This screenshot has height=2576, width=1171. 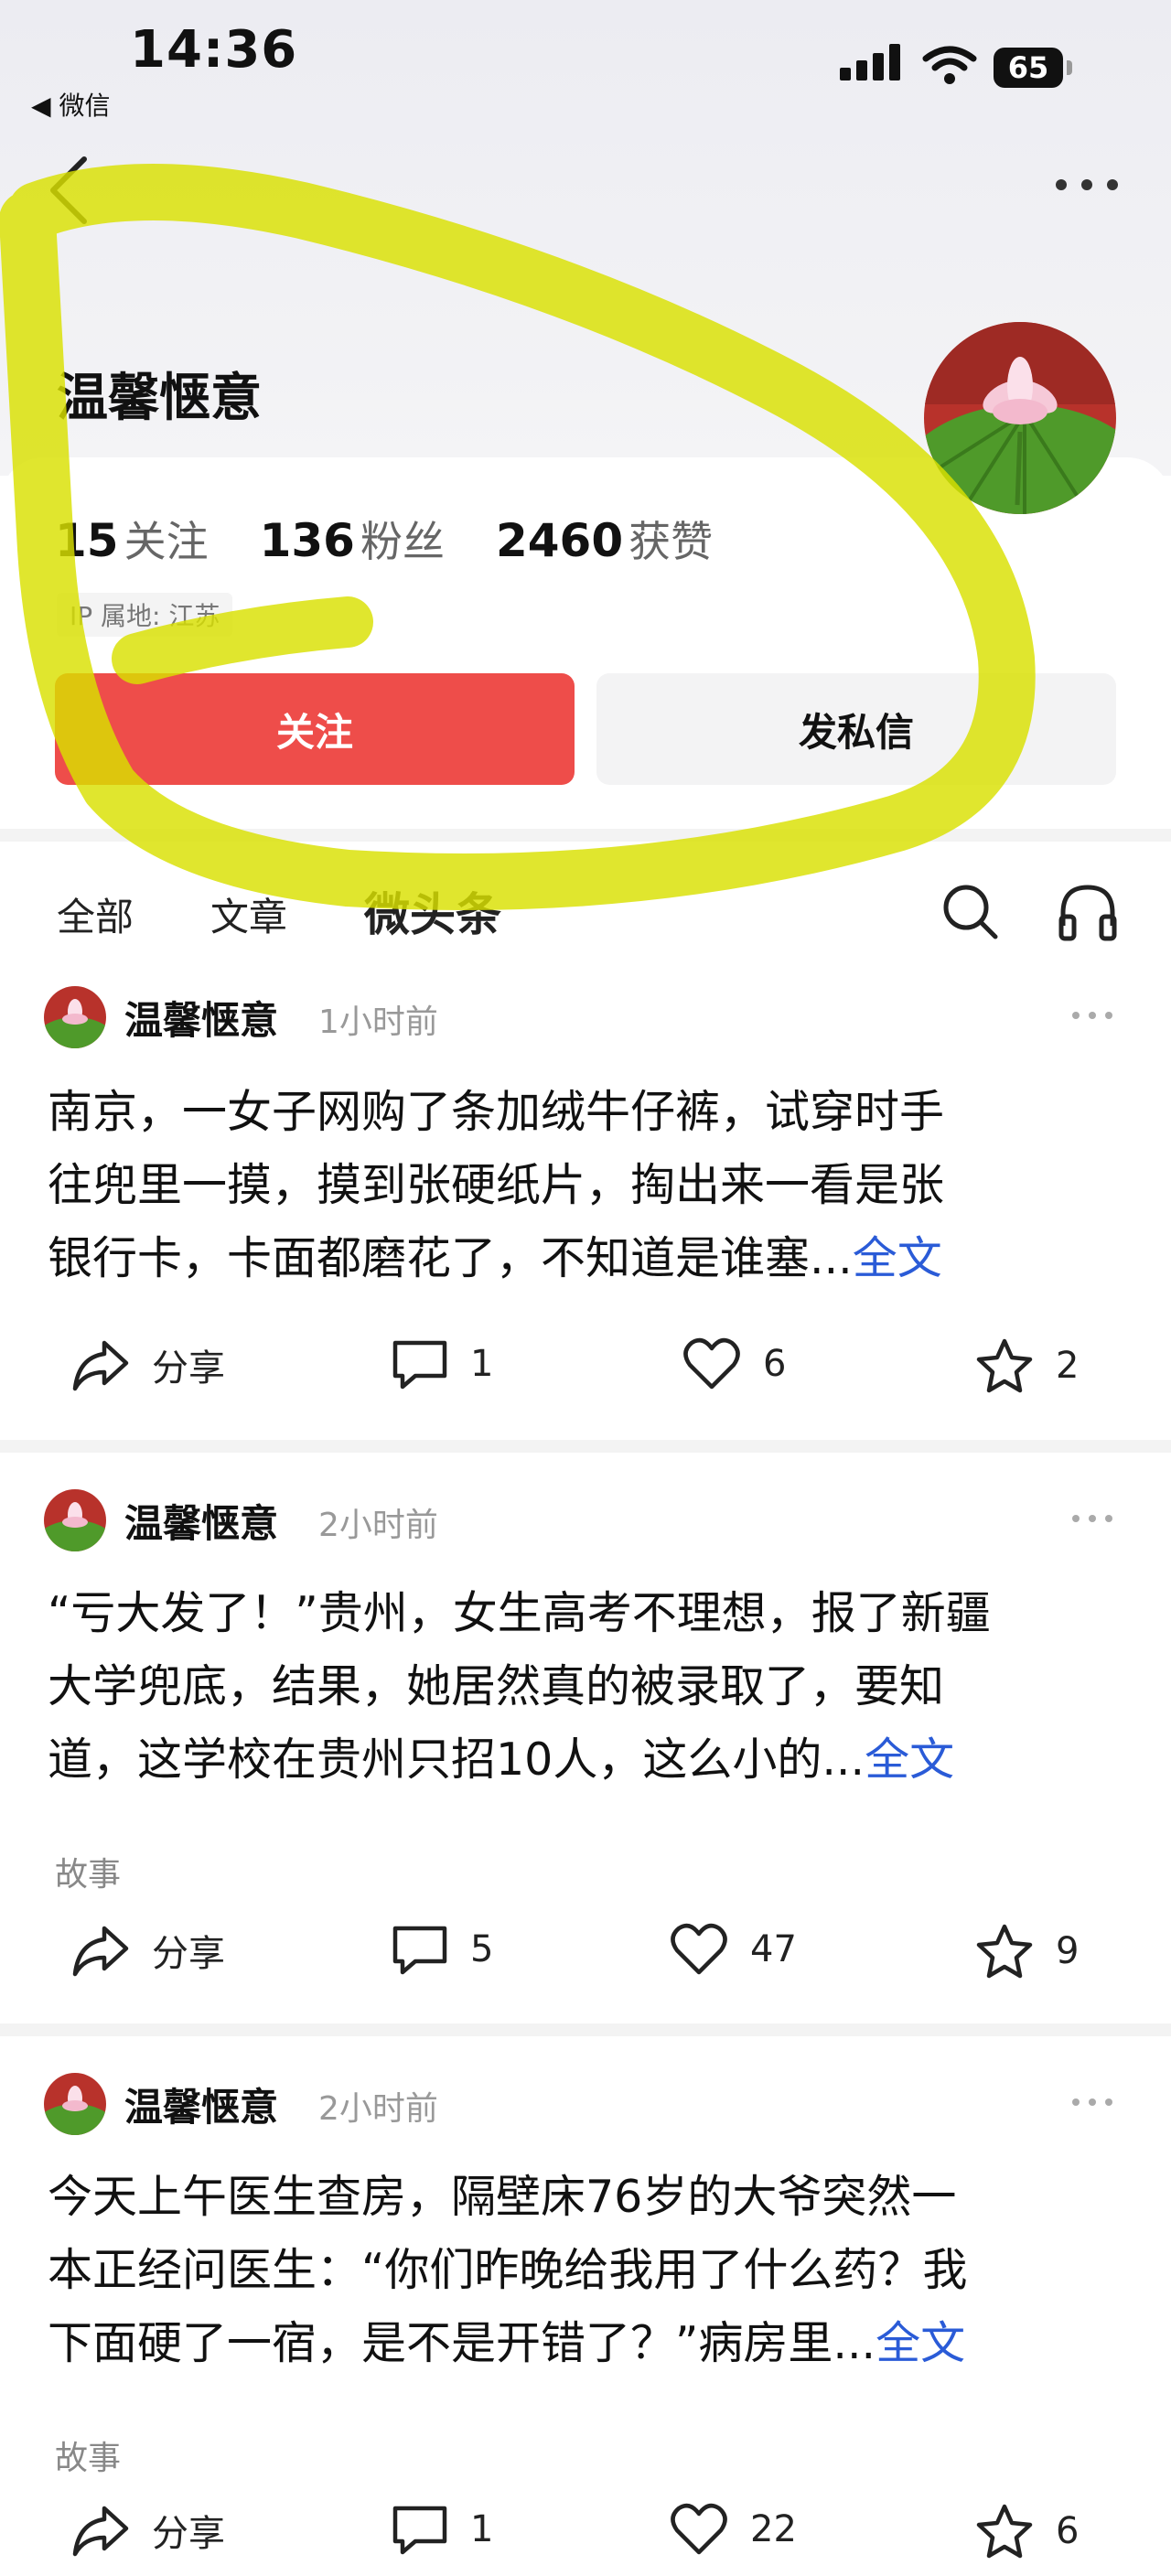 What do you see at coordinates (1068, 2531) in the screenshot?
I see `favorite-count: 6` at bounding box center [1068, 2531].